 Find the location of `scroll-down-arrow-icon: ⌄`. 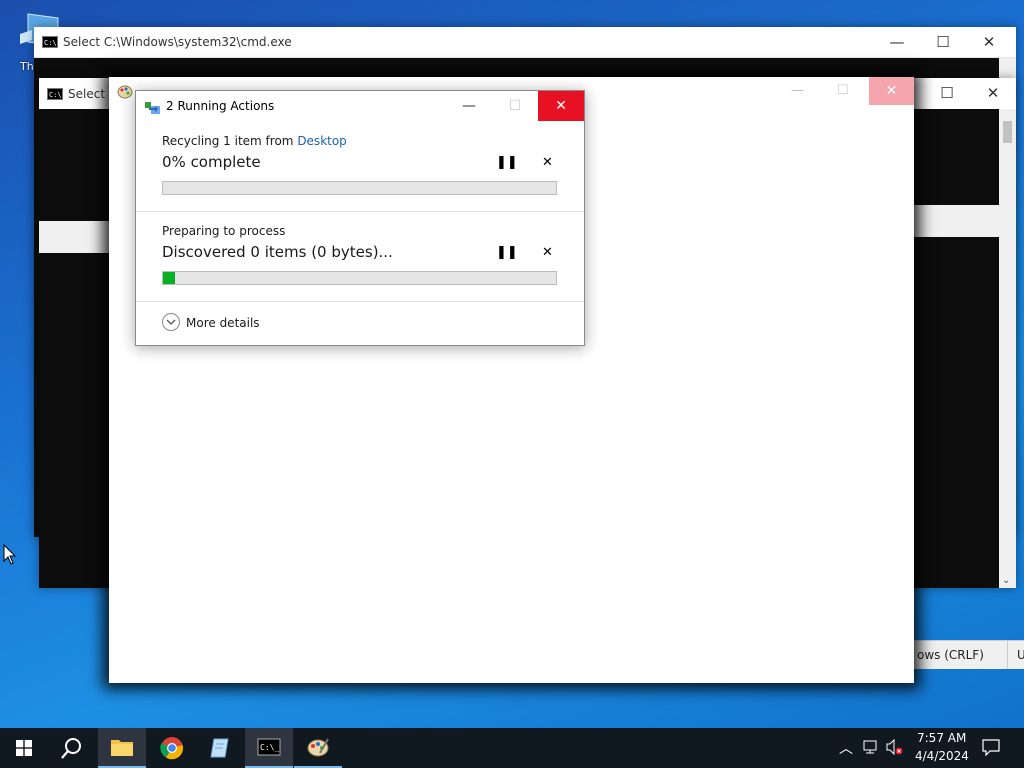

scroll-down-arrow-icon: ⌄ is located at coordinates (1006, 580).